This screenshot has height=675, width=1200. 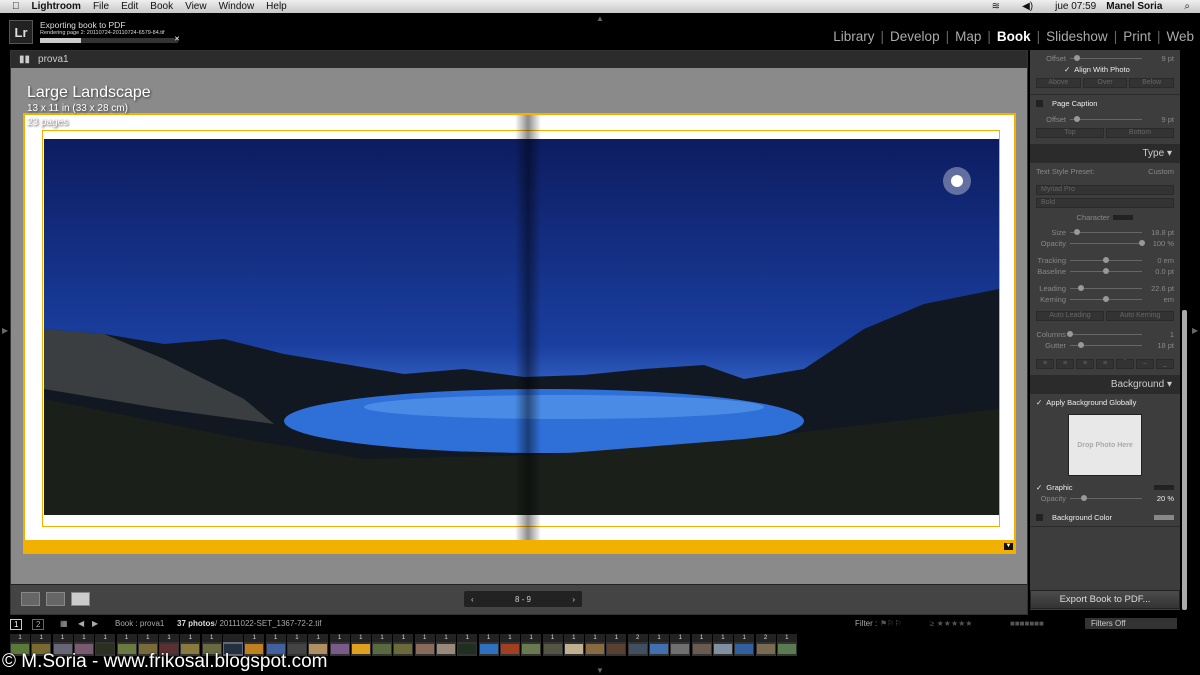 I want to click on forward-arrow-icon: ▶, so click(x=95, y=623).